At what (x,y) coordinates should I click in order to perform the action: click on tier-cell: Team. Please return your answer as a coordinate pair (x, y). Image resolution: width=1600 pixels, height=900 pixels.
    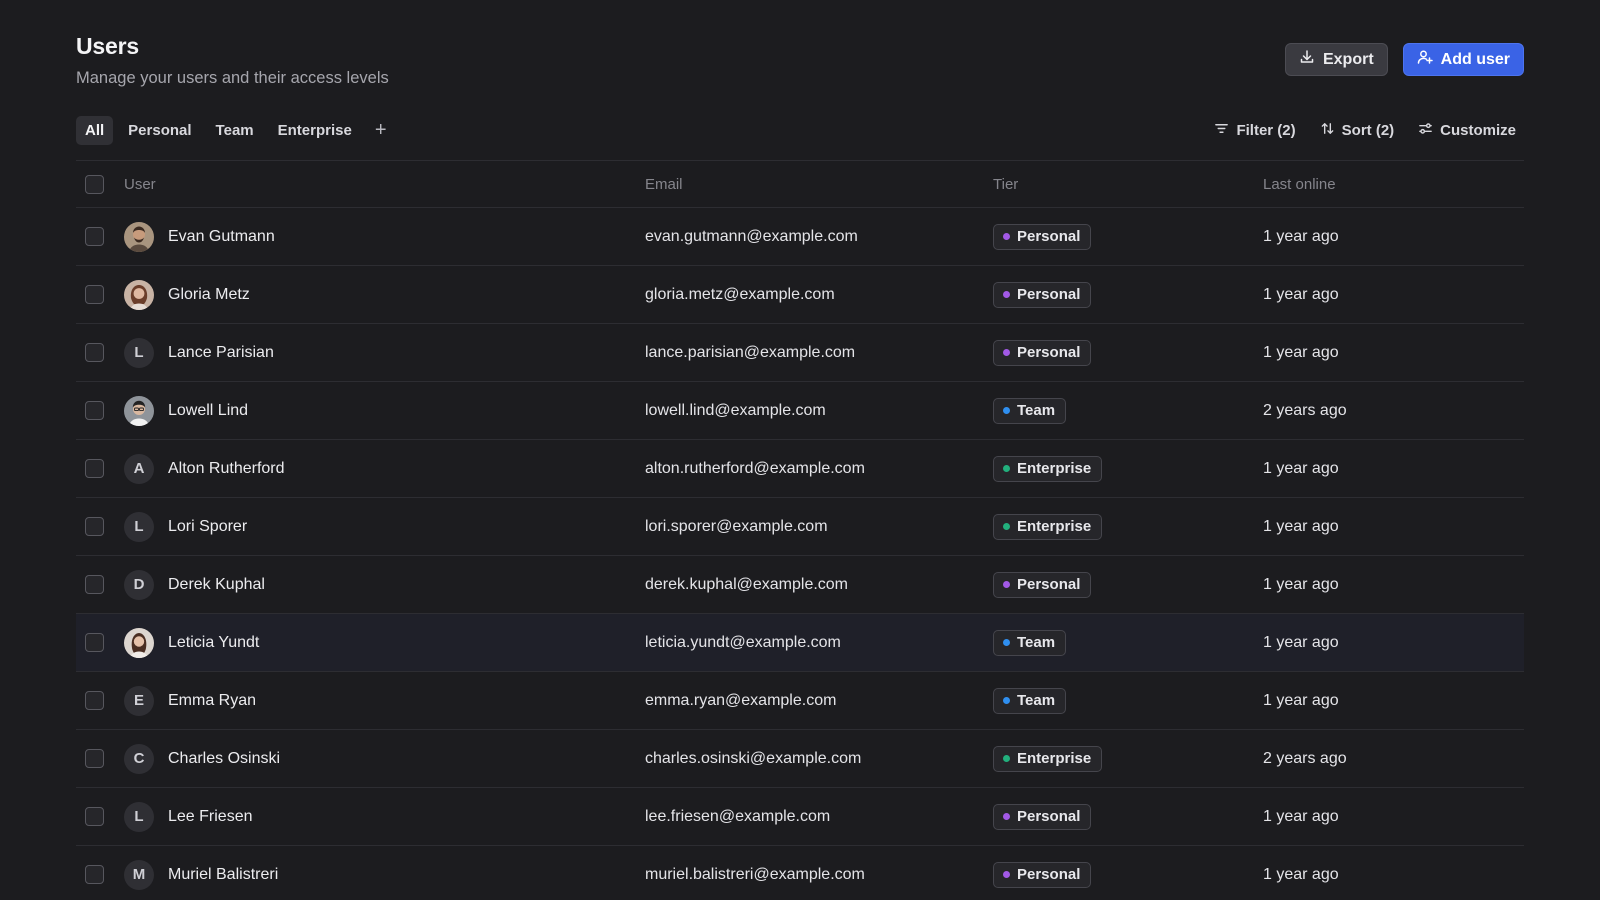
    Looking at the image, I should click on (1128, 700).